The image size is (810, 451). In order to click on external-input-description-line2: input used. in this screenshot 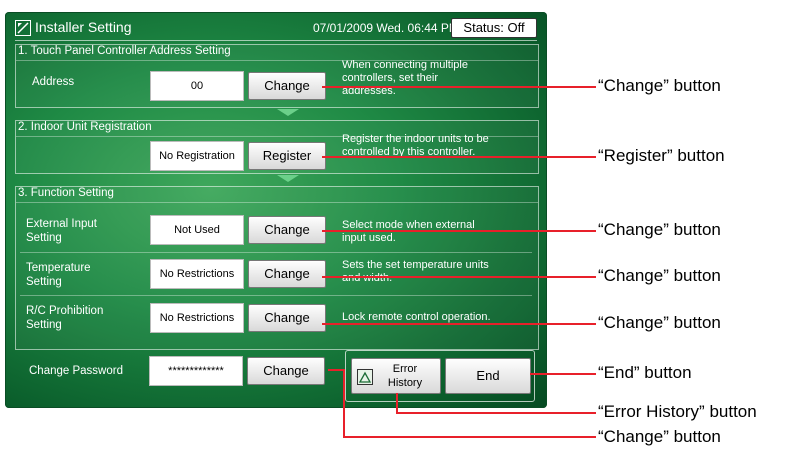, I will do `click(369, 238)`.